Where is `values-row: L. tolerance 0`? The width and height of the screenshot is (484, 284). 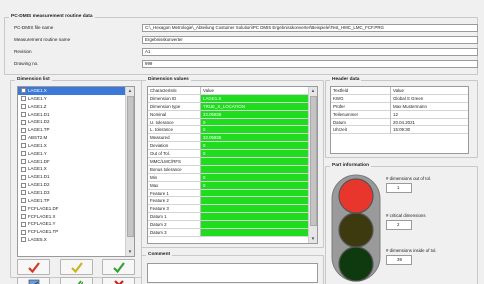
values-row: L. tolerance 0 is located at coordinates (232, 130).